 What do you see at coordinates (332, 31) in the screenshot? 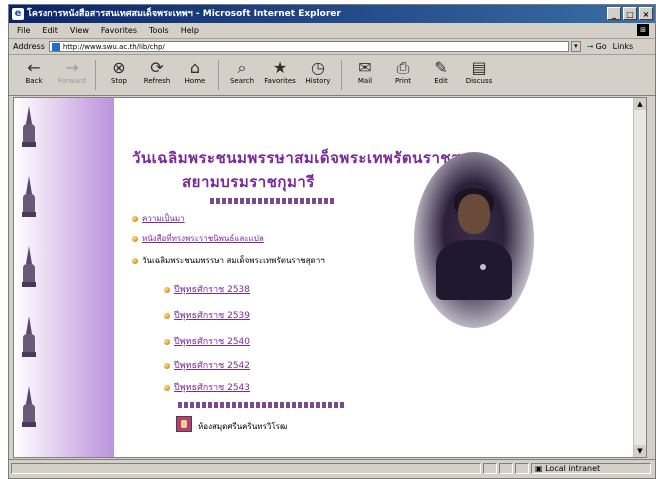
I see `menu-bar: File Edit View Favorites Tools Help ⊞` at bounding box center [332, 31].